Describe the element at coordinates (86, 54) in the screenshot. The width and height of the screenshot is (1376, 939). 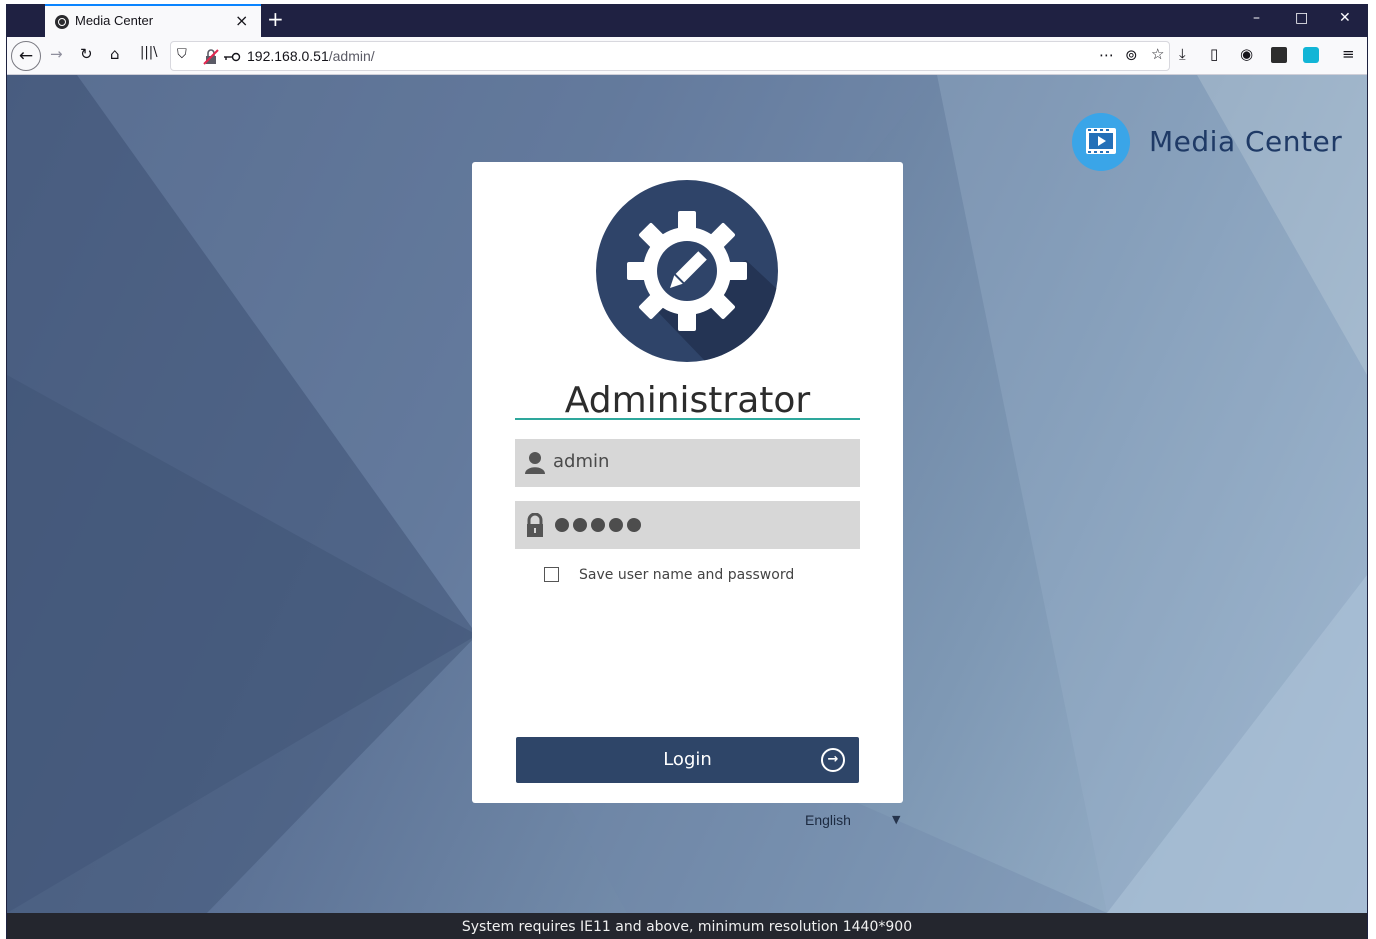
I see `reload-button-icon: ↻` at that location.